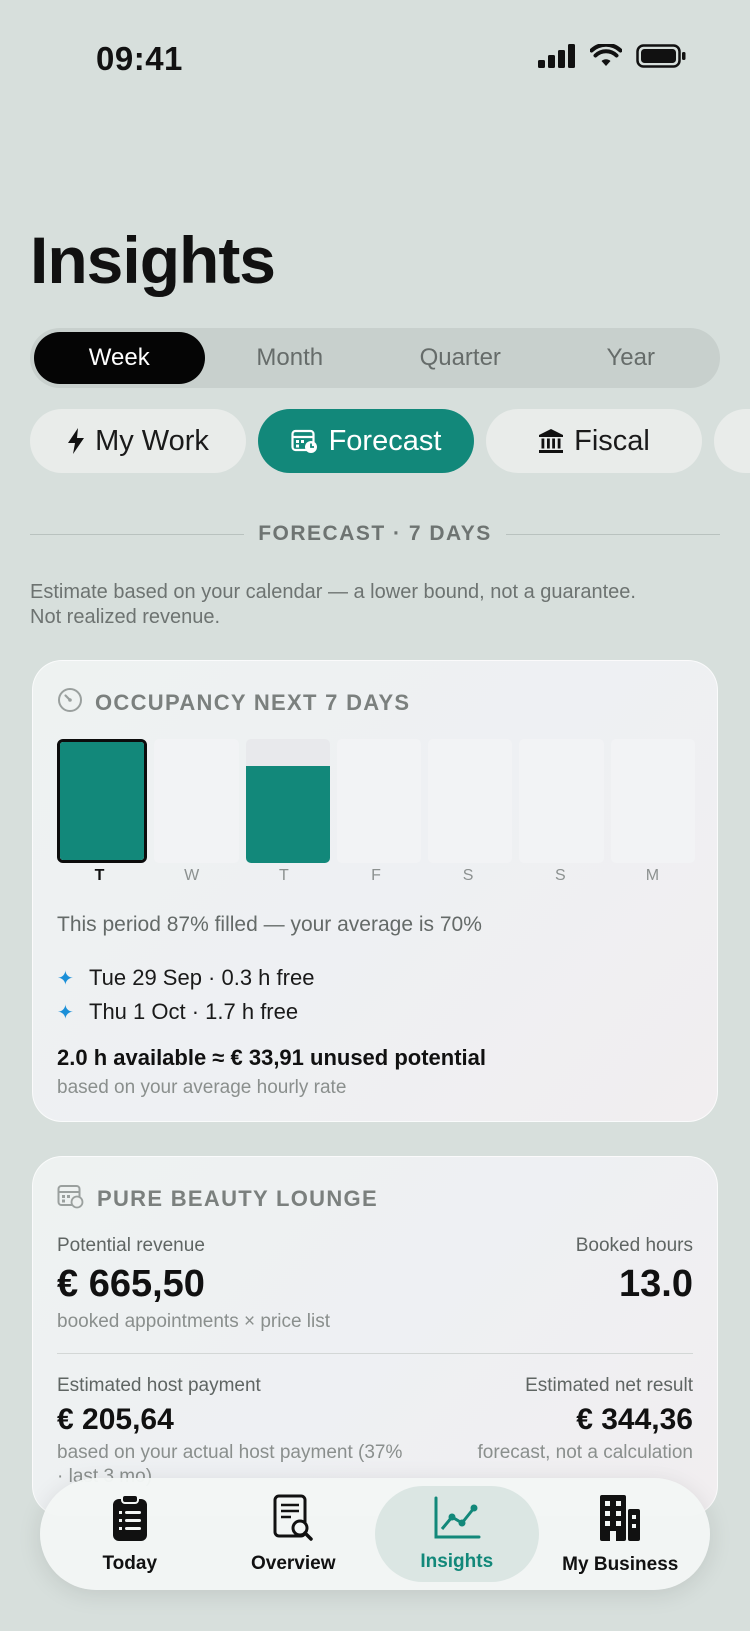  I want to click on section-title: FORECAST · 7 DAYS, so click(375, 533).